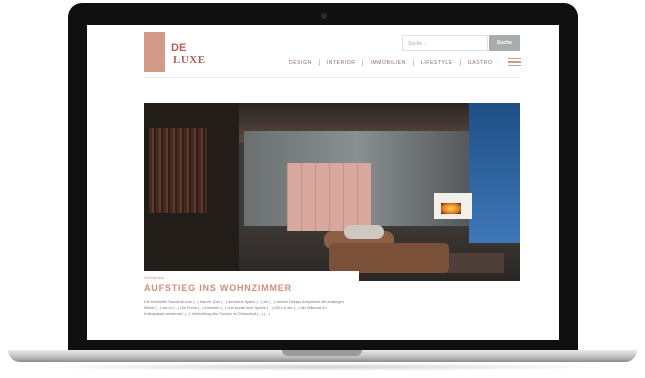 The width and height of the screenshot is (645, 378). I want to click on hero-books, so click(178, 170).